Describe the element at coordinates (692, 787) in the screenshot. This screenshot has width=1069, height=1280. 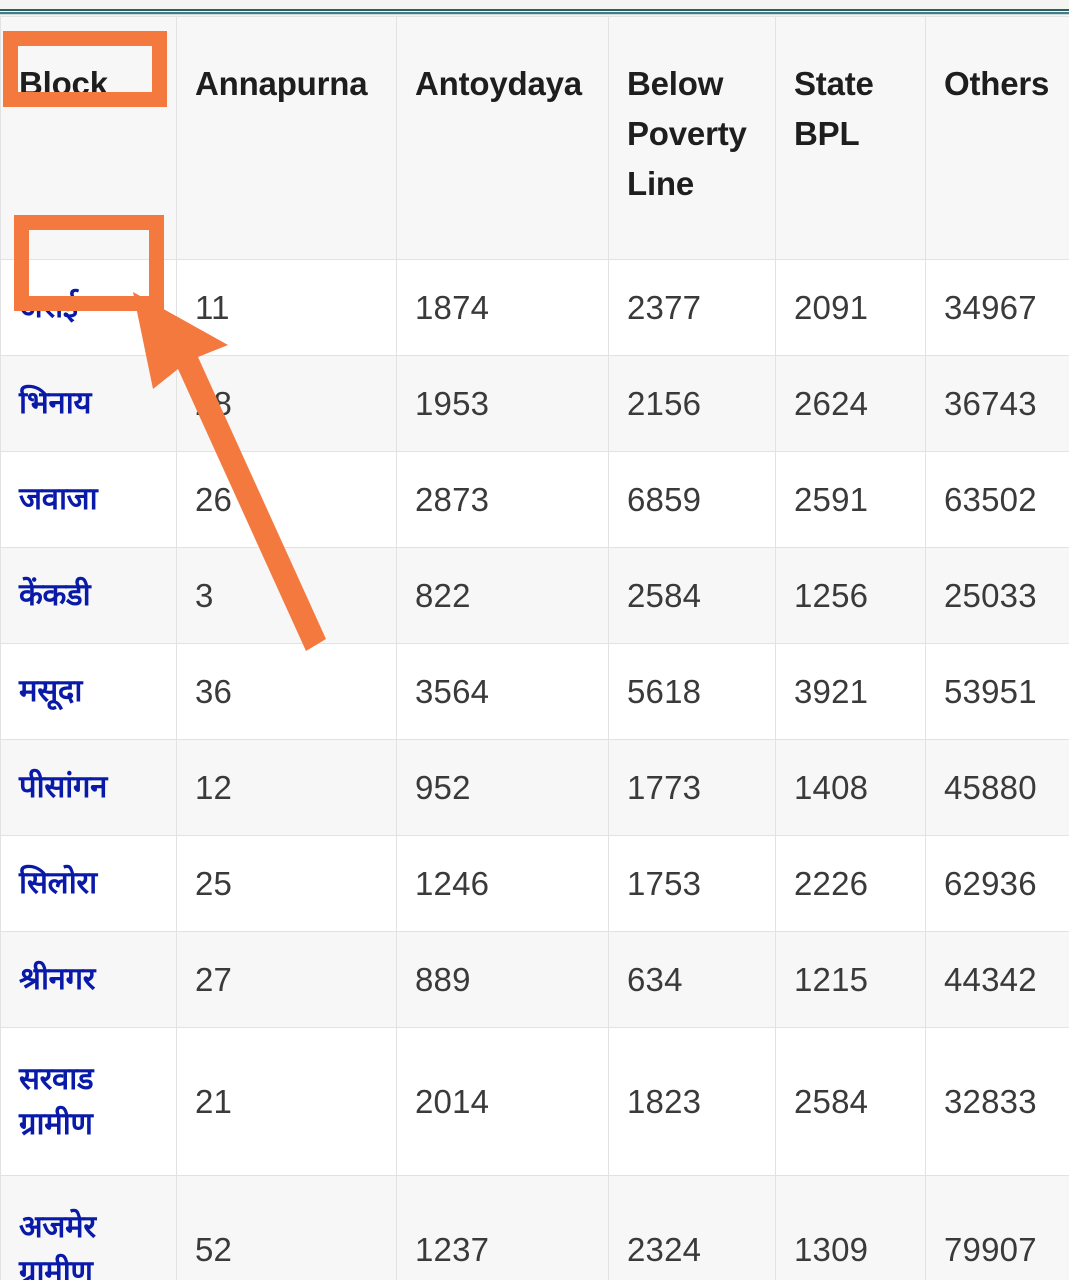
I see `cell-bpl: 1773` at that location.